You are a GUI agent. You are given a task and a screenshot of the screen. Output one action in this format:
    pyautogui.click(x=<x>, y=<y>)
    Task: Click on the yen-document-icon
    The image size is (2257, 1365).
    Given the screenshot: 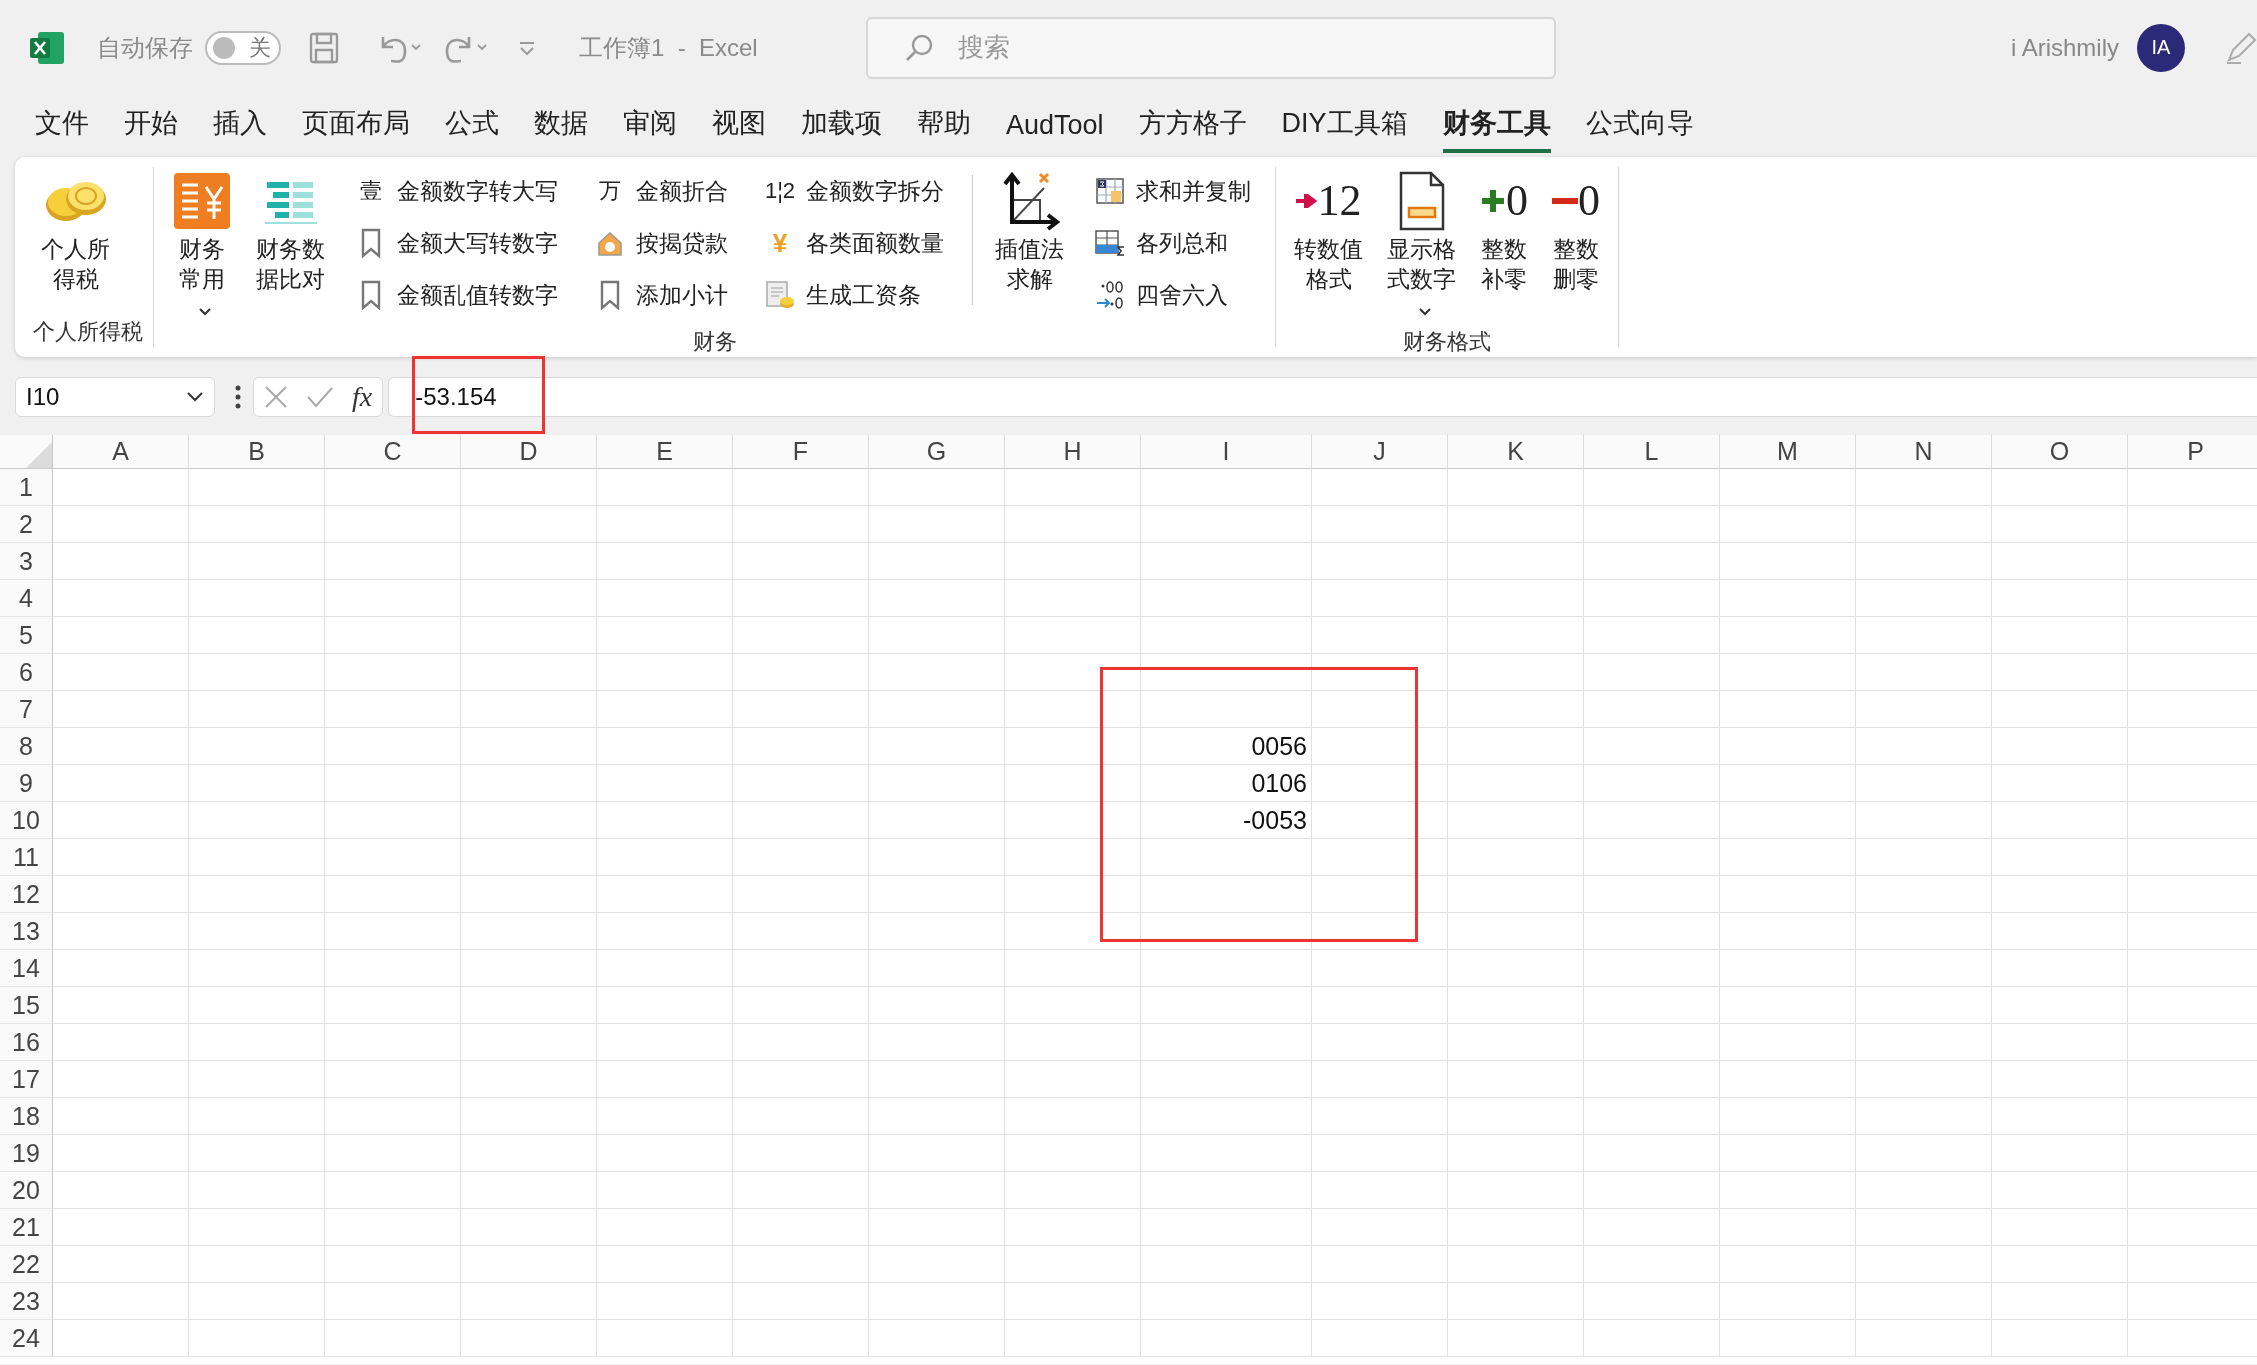 What is the action you would take?
    pyautogui.click(x=202, y=201)
    